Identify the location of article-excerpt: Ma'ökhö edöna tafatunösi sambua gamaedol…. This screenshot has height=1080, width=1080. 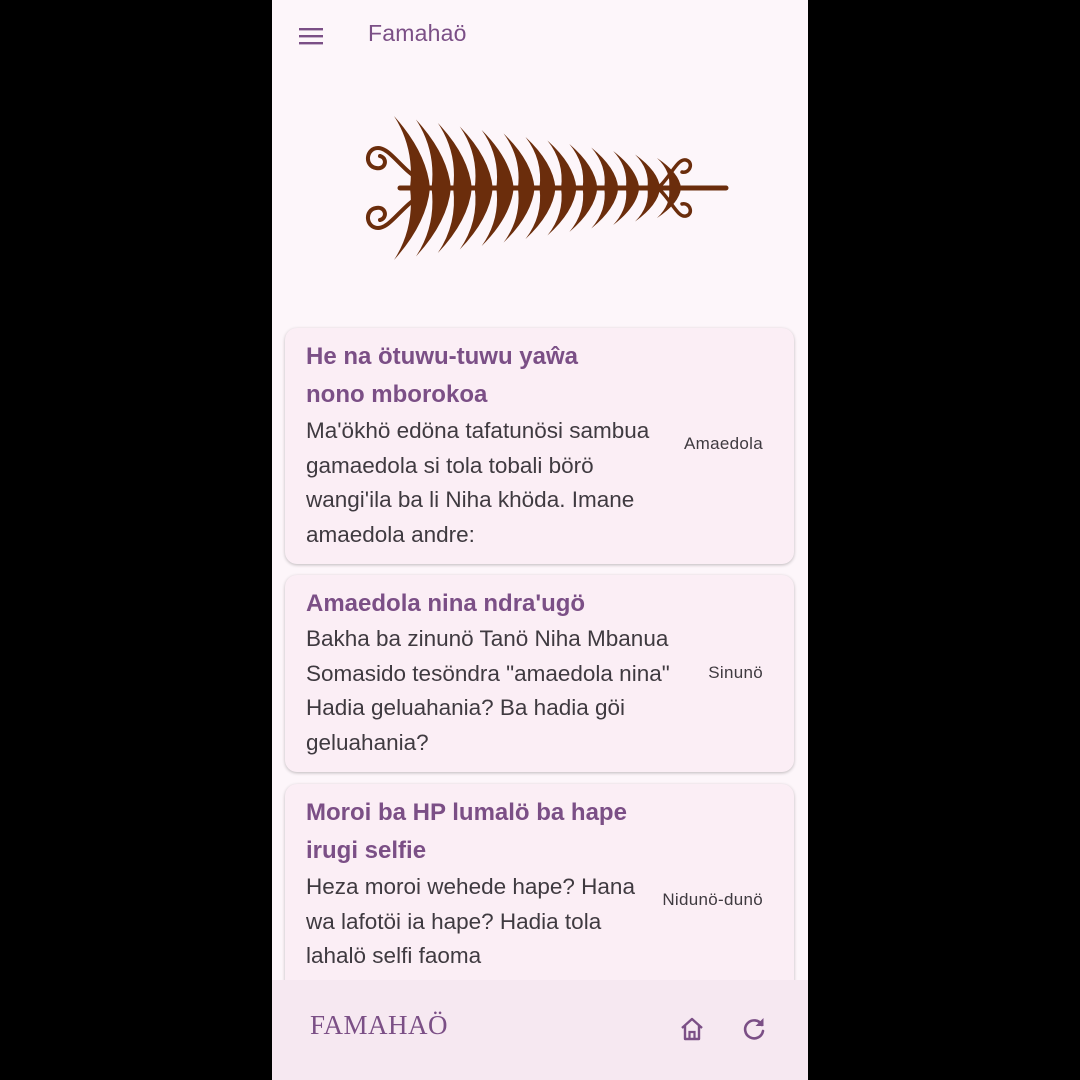
(478, 483).